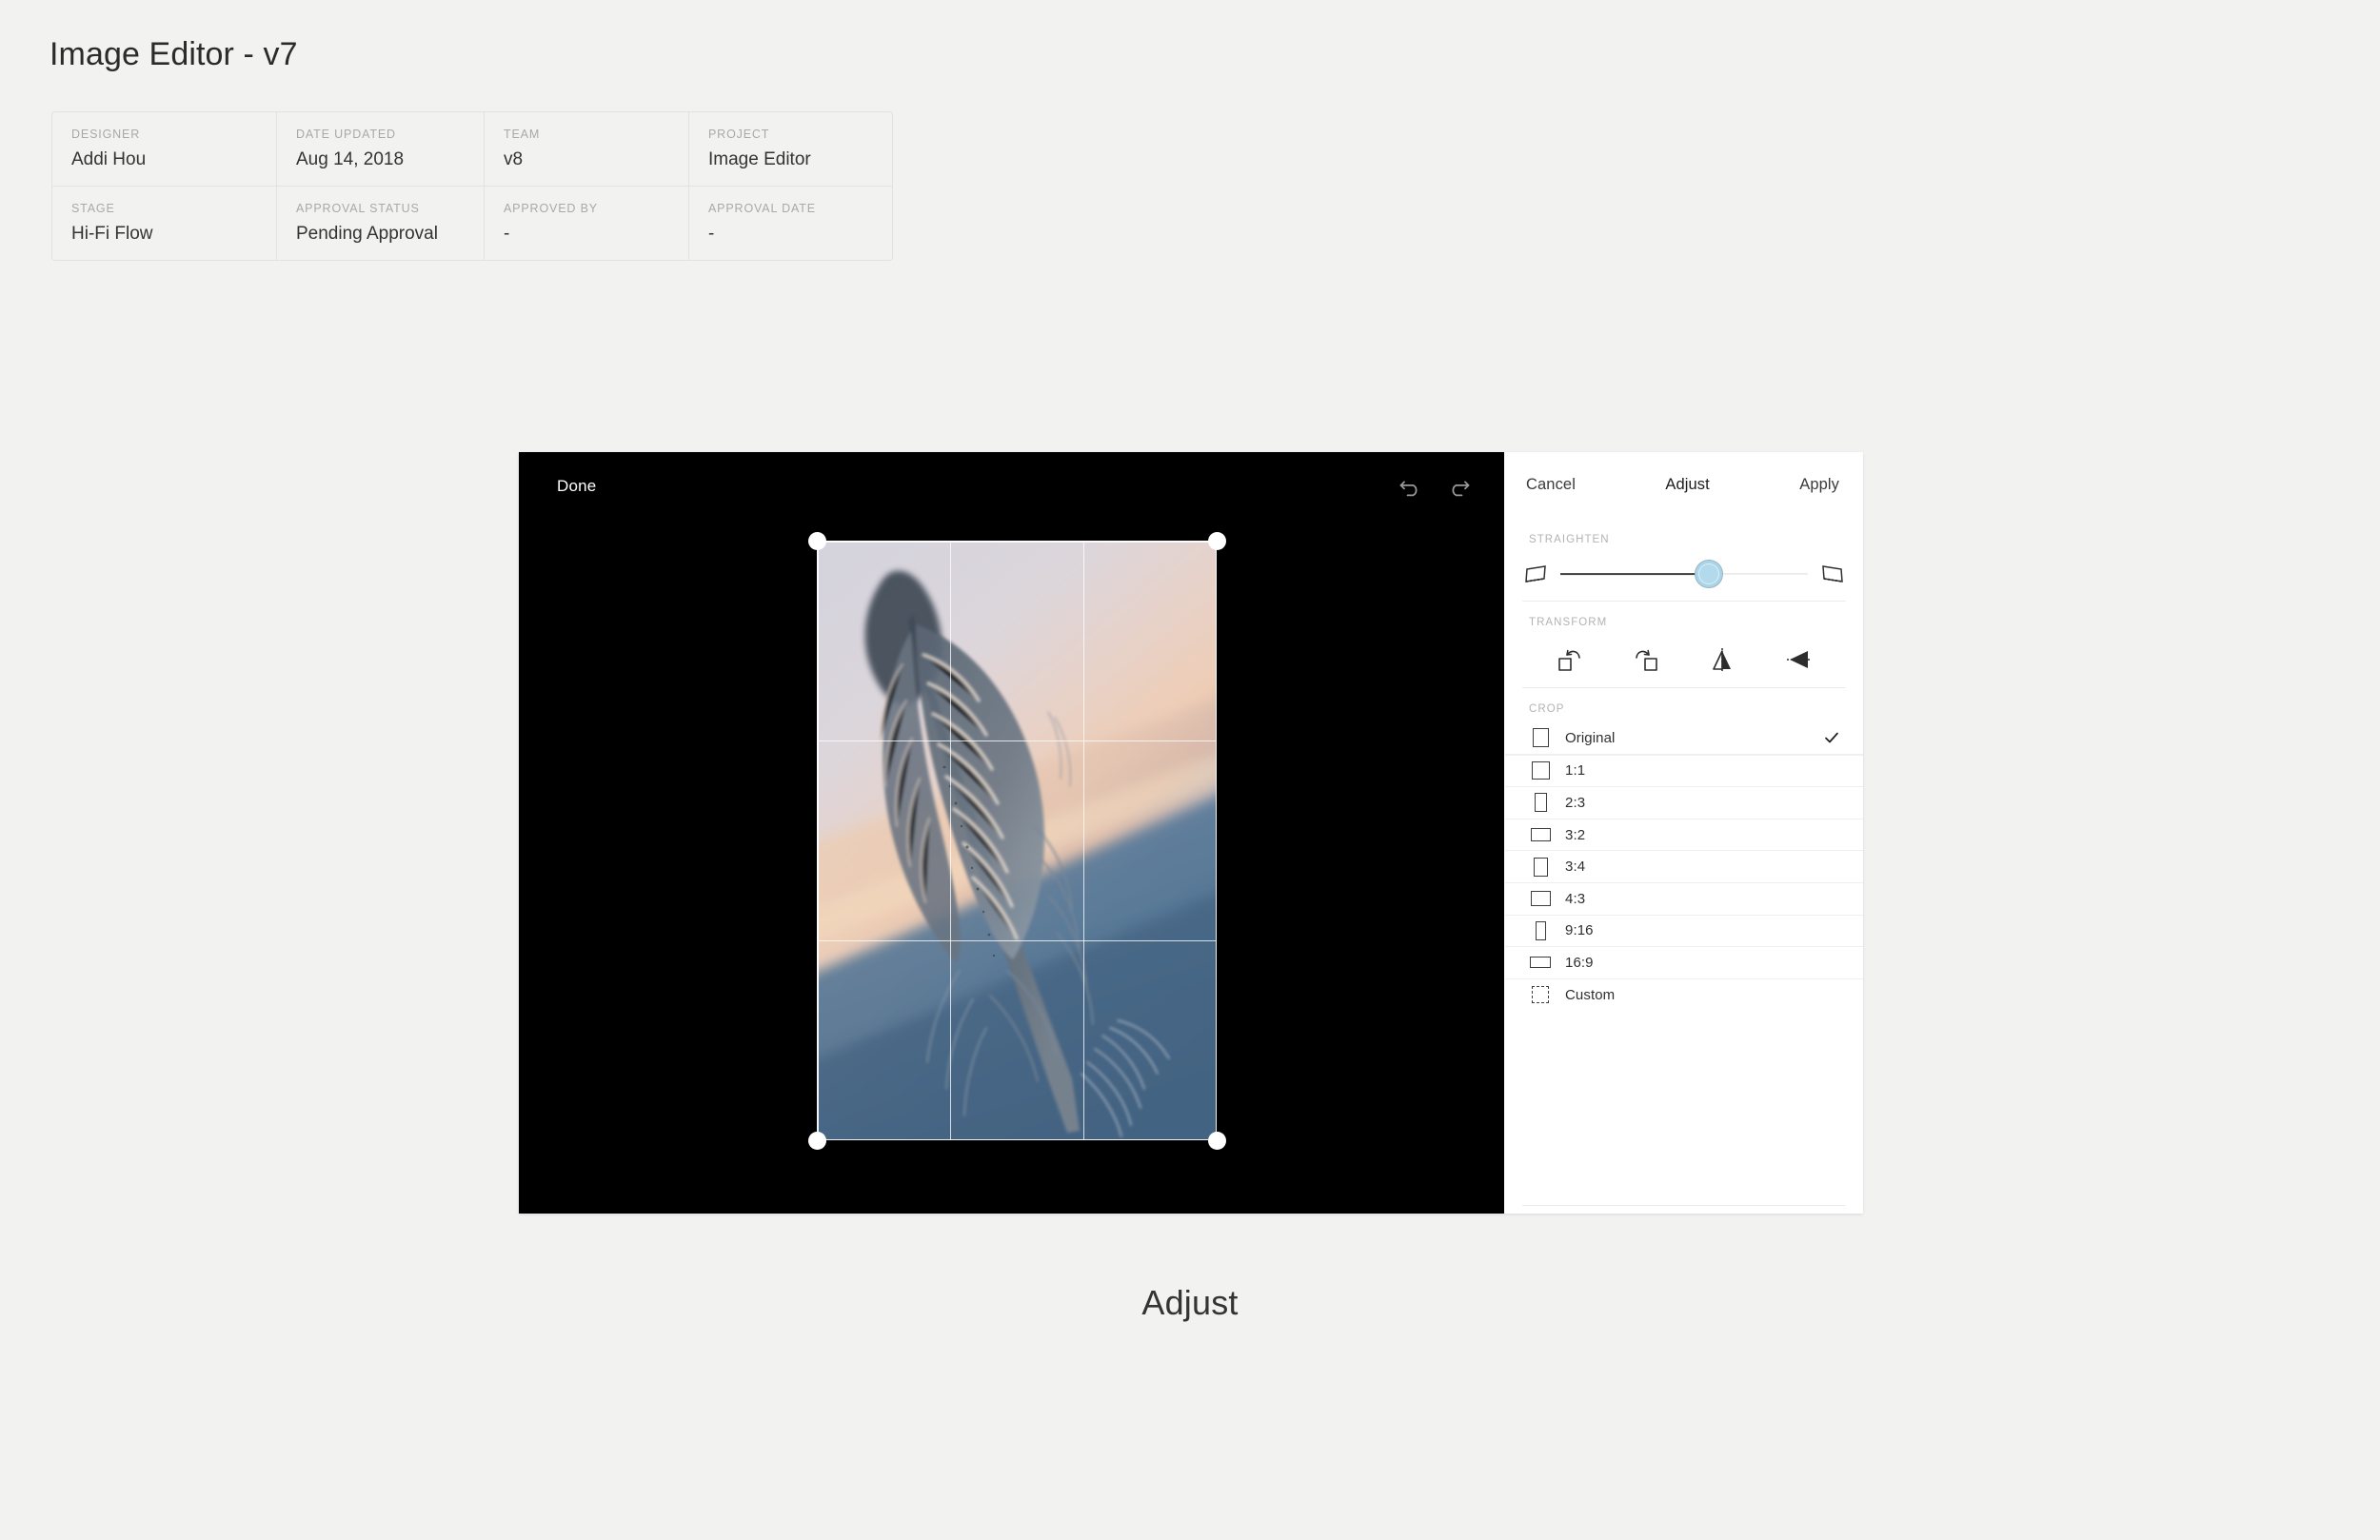 The width and height of the screenshot is (2380, 1540). What do you see at coordinates (586, 223) in the screenshot?
I see `meta-cell-approved-by: APPROVED BY -` at bounding box center [586, 223].